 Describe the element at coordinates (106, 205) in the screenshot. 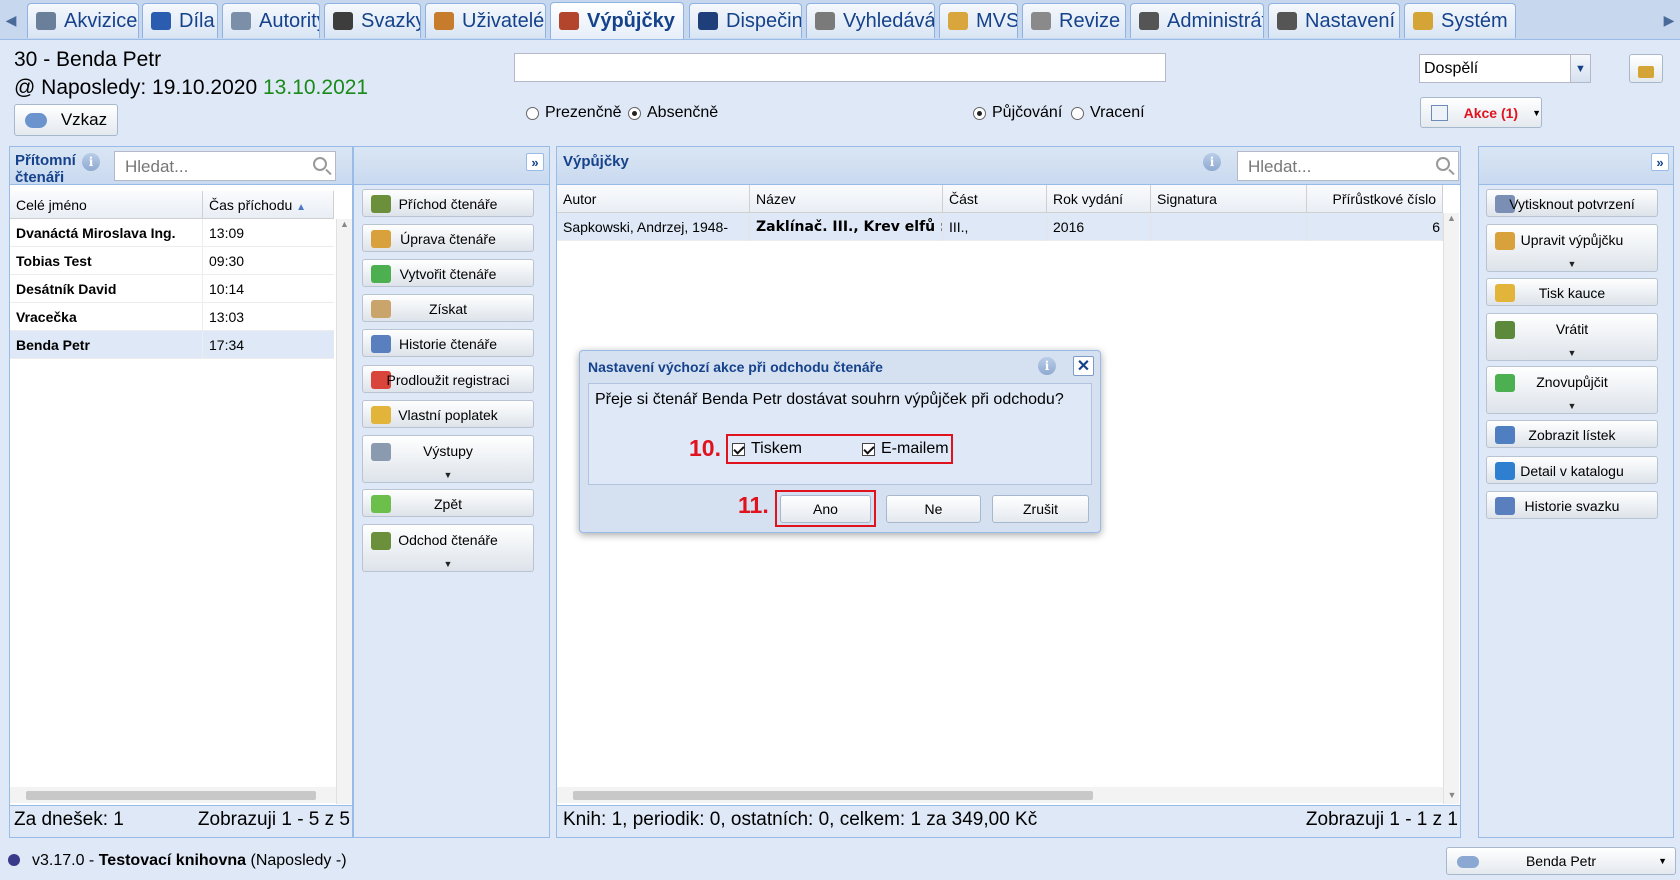

I see `column-full-name: Celé jméno` at that location.